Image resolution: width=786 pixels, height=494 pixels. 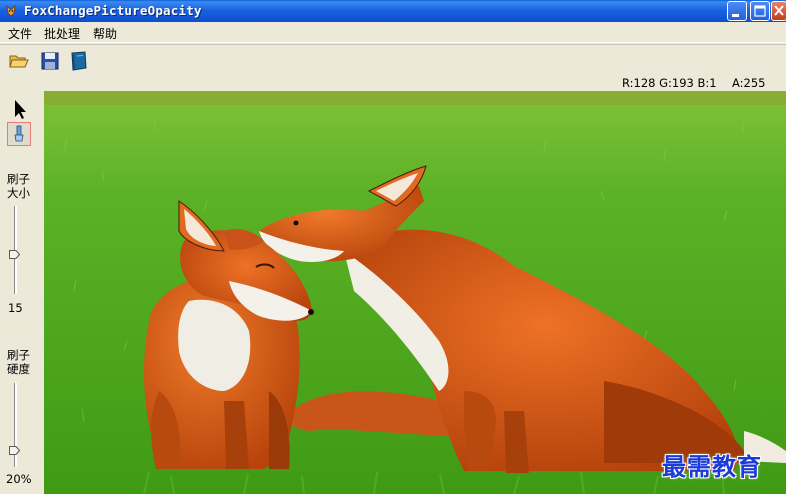 I want to click on maximize-button, so click(x=760, y=11).